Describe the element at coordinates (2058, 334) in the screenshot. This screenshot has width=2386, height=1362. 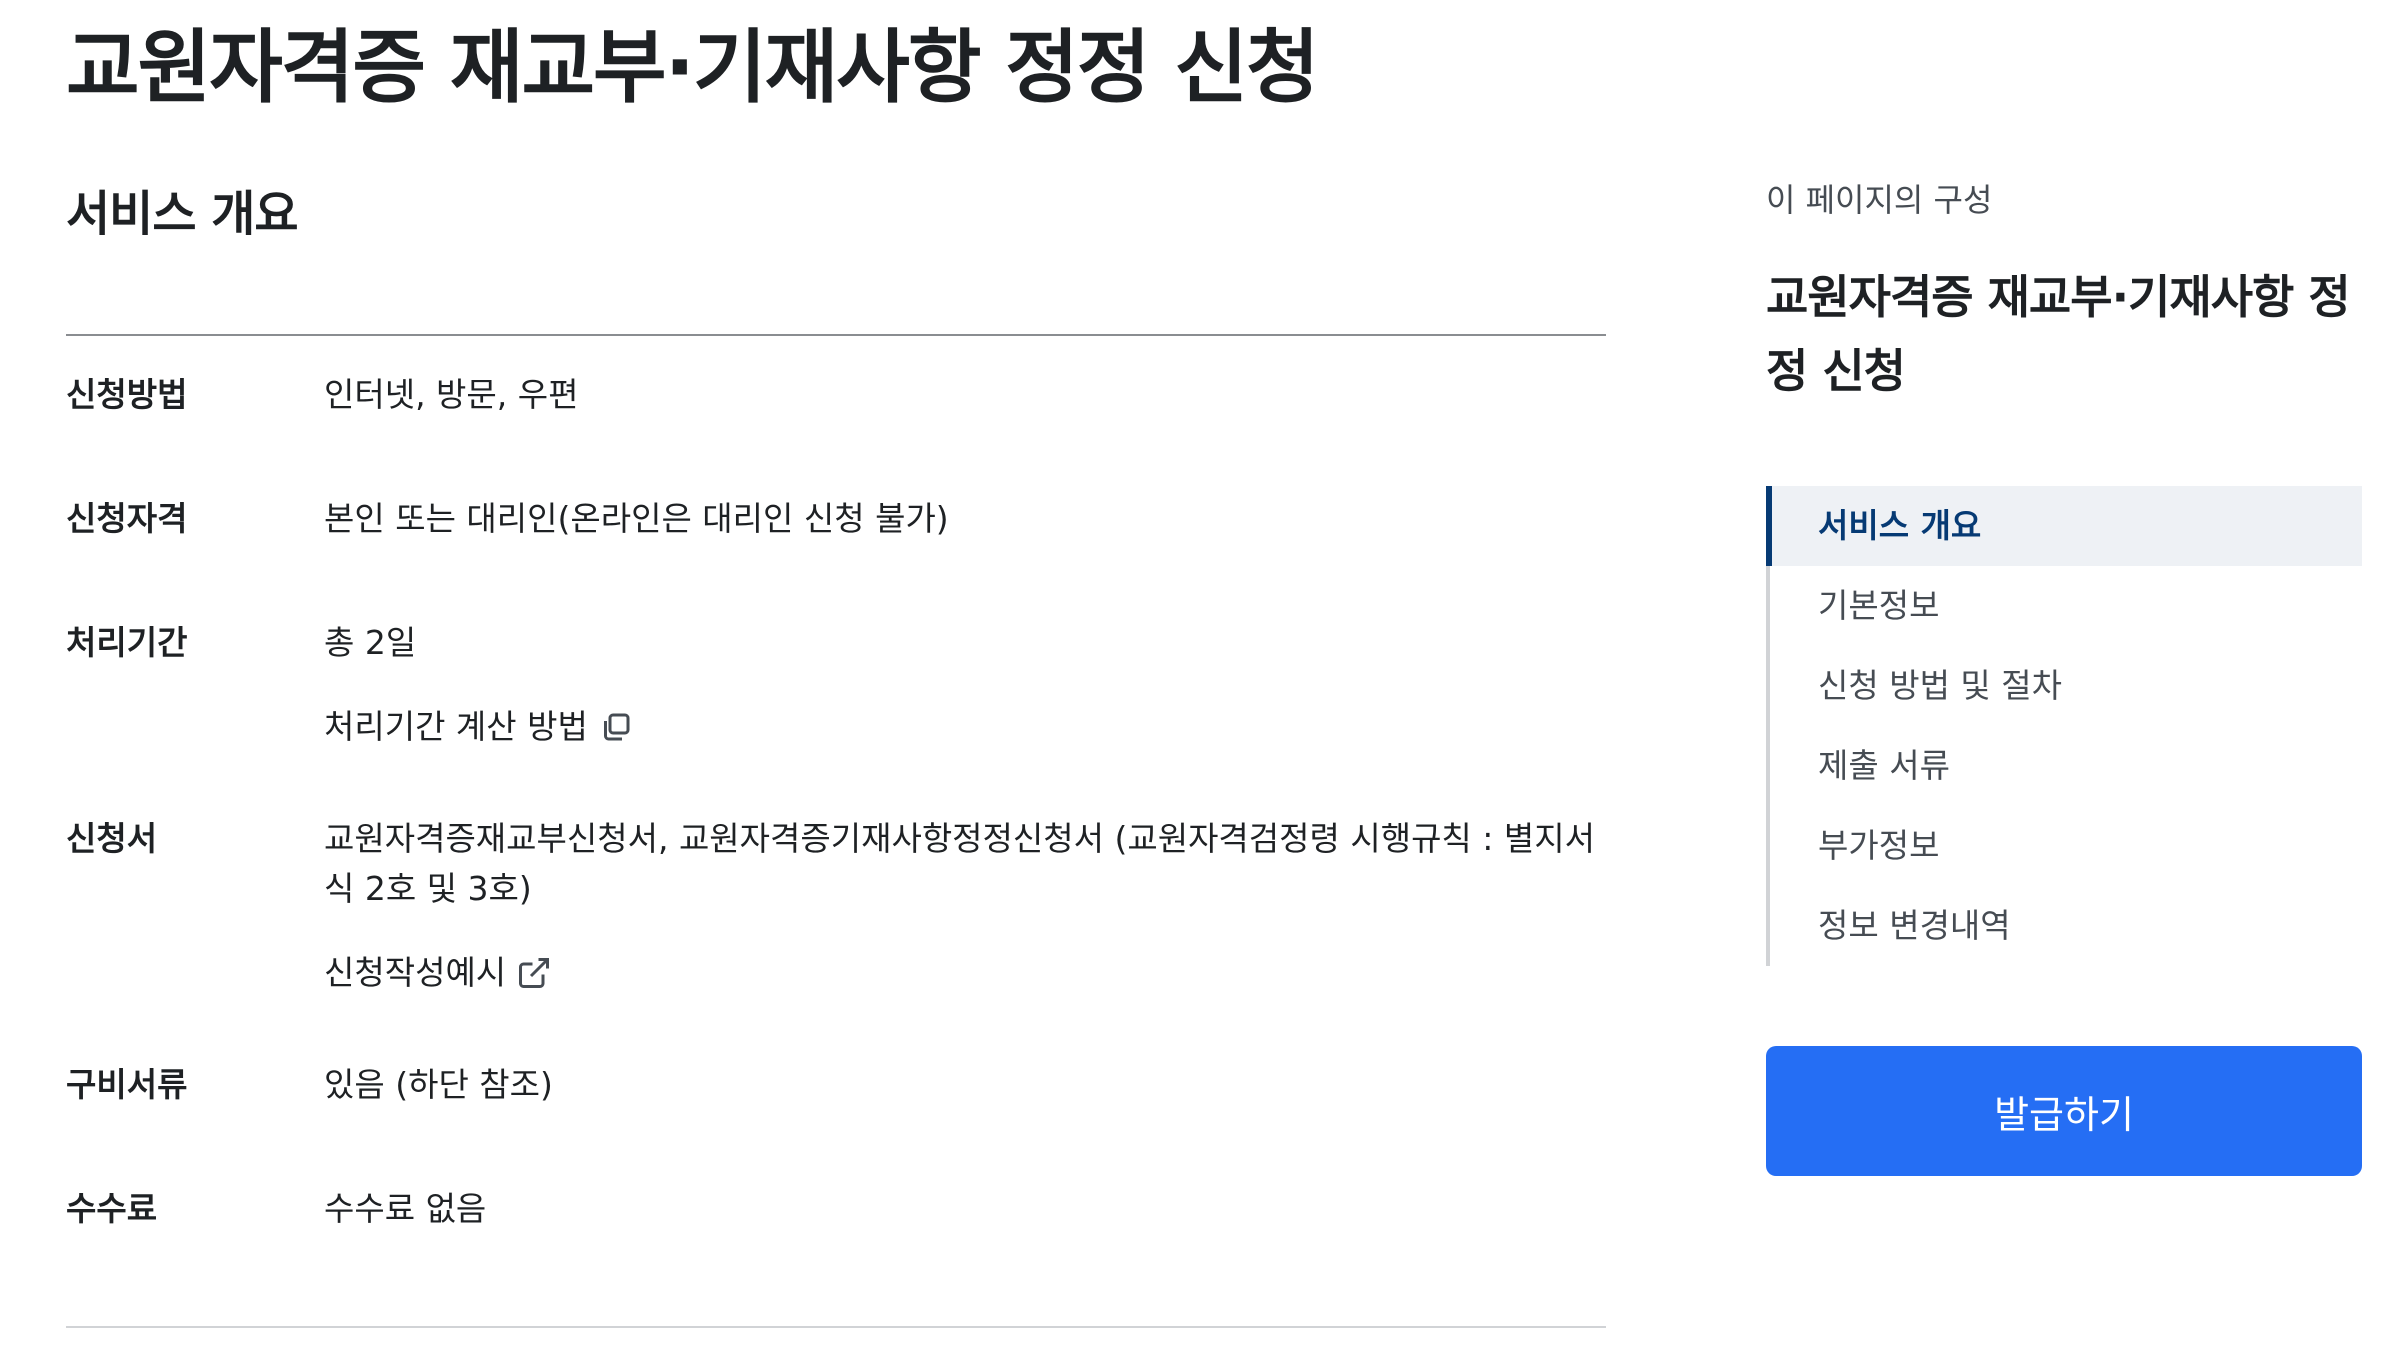
I see `toc-title: 교원자격증 재교부·기재사항 정정 신청` at that location.